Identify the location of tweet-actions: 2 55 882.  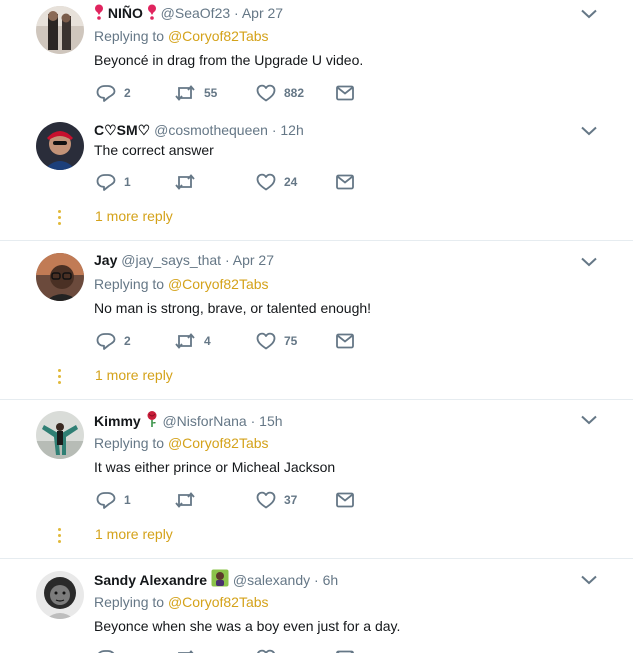
(234, 93).